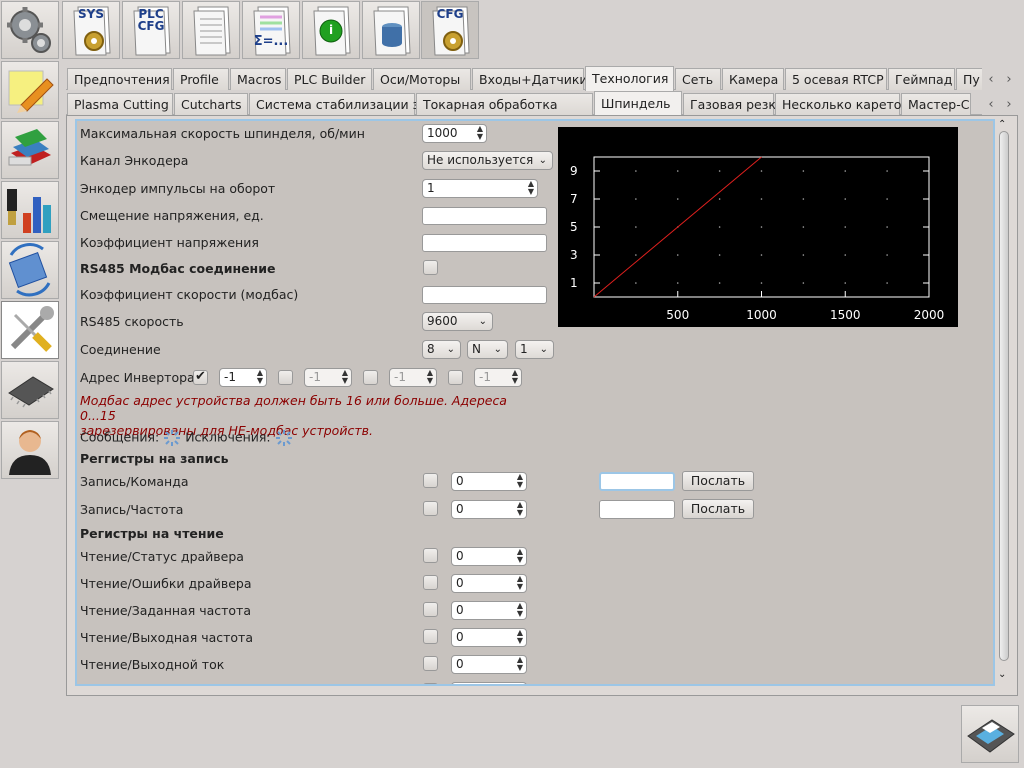  Describe the element at coordinates (484, 216) in the screenshot. I see `voltage-offset-input` at that location.